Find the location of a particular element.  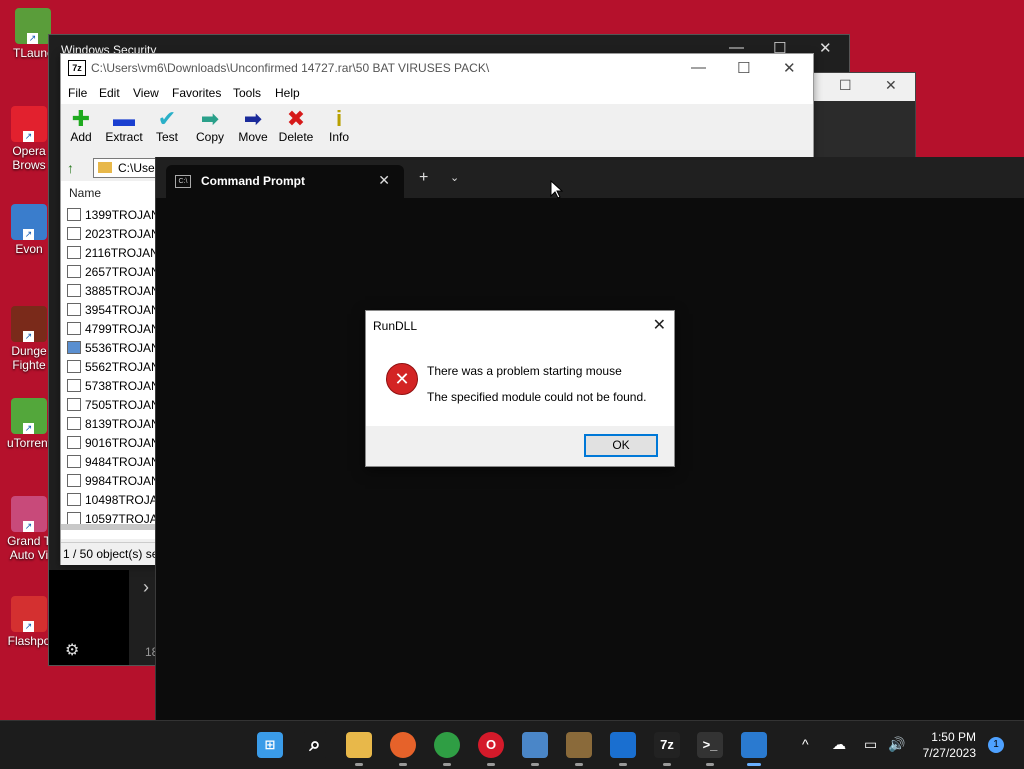

move-button: ➡ Move is located at coordinates (253, 126).